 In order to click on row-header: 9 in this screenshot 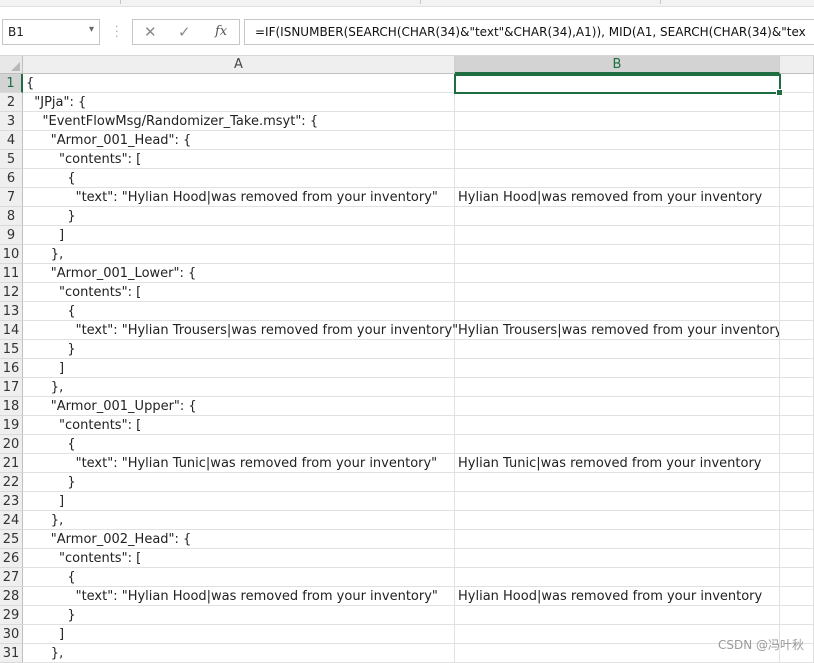, I will do `click(11, 235)`.